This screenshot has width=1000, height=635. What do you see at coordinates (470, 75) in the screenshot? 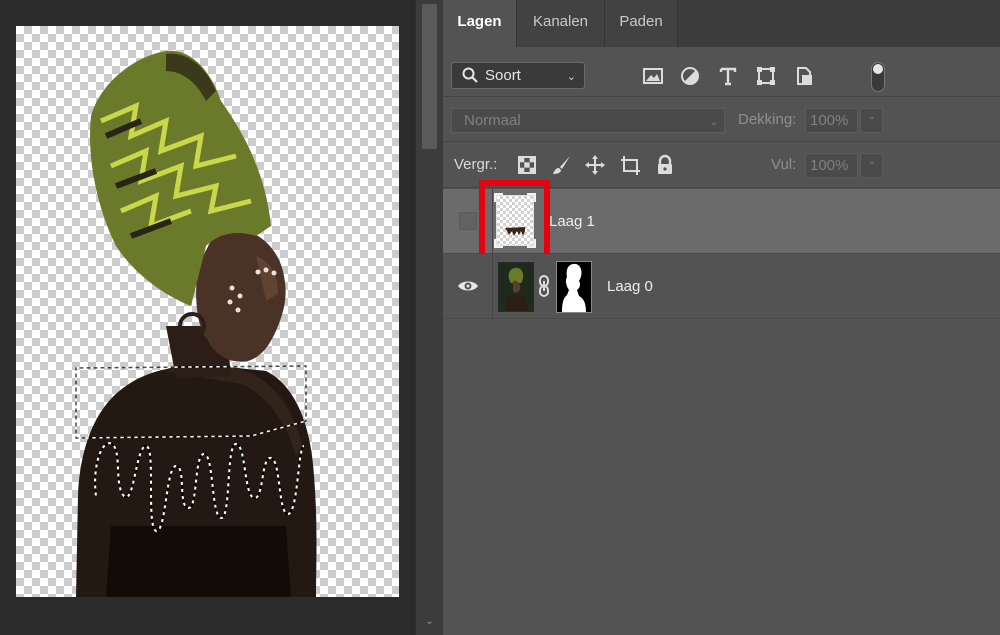
I see `search-icon` at bounding box center [470, 75].